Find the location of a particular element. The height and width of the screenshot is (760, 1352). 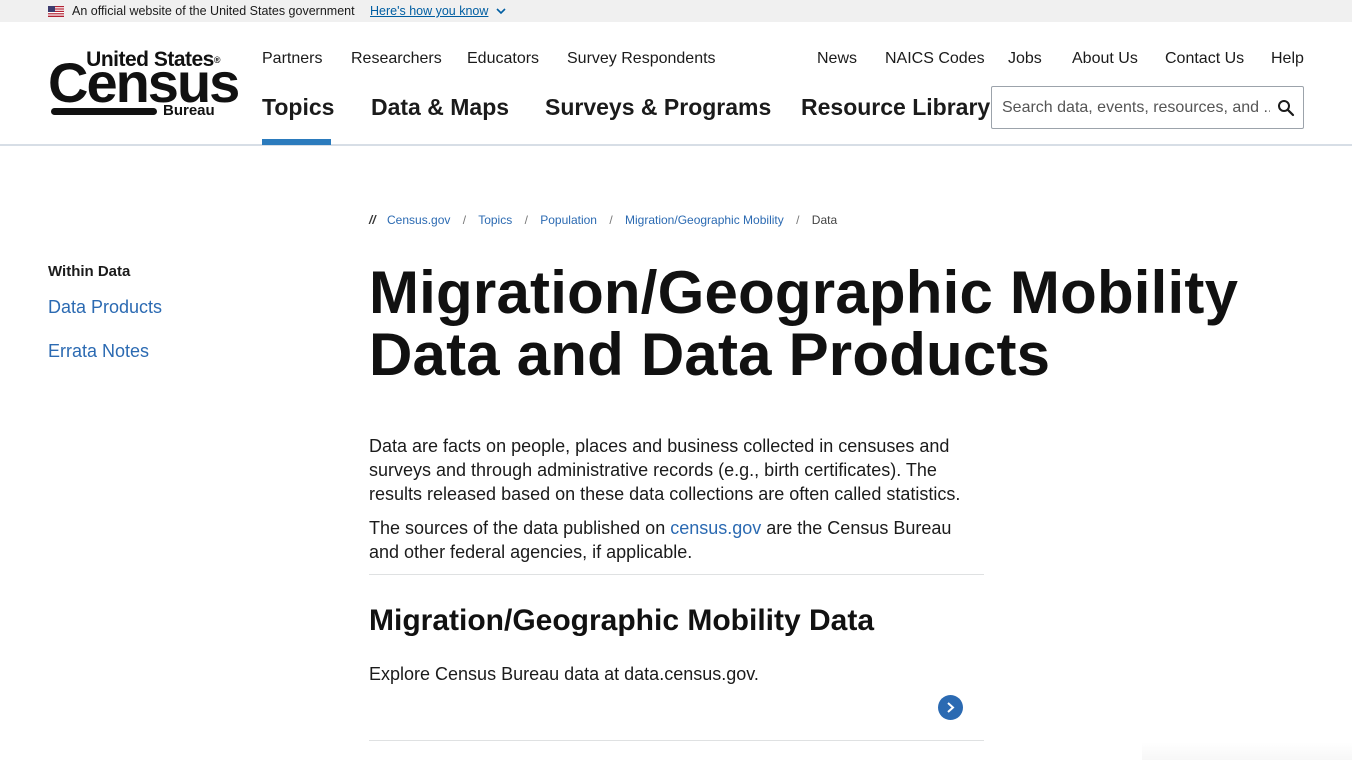

search-icon is located at coordinates (1286, 108).